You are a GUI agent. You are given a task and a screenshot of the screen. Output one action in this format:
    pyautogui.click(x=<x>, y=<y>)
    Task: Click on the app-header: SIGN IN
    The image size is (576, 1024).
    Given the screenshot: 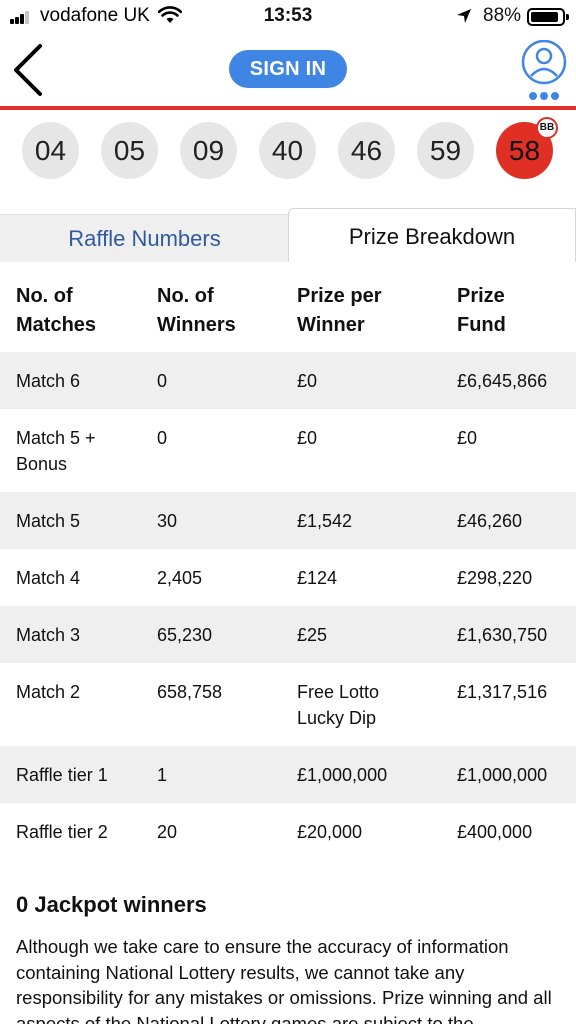 What is the action you would take?
    pyautogui.click(x=288, y=70)
    